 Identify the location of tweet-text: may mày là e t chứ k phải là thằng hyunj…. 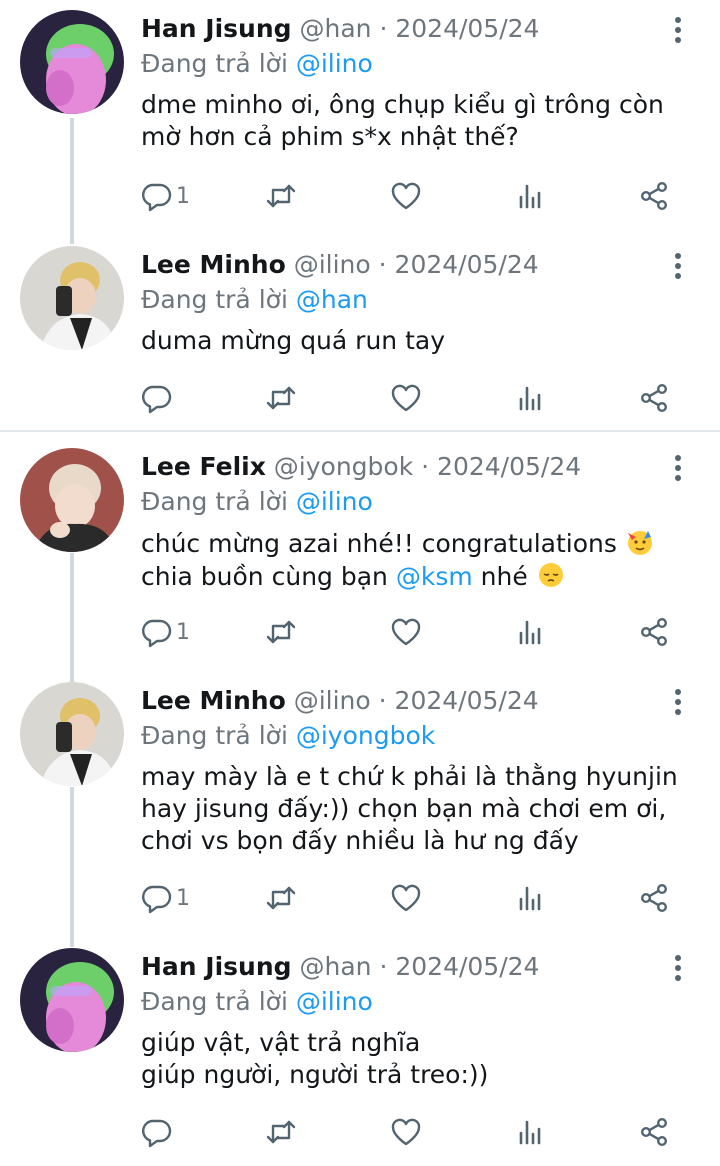
(409, 808).